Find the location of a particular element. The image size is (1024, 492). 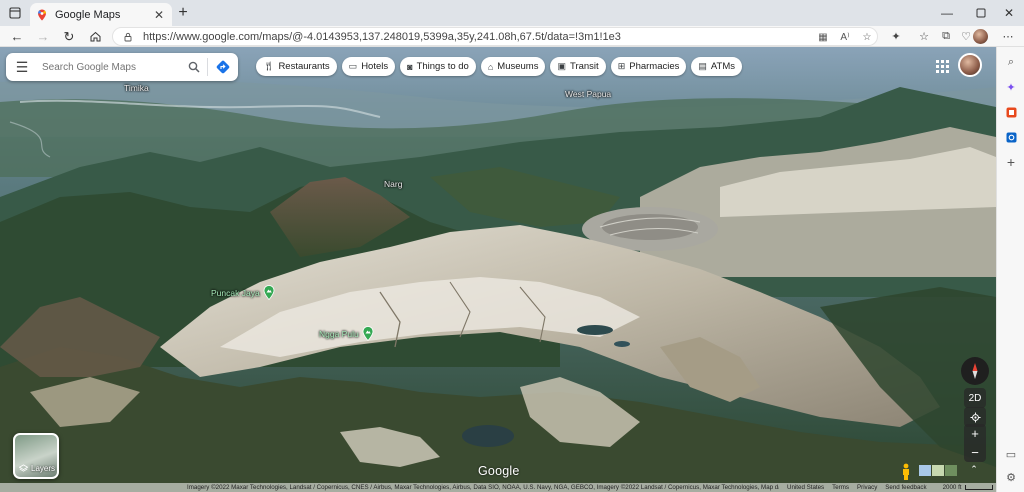

collections-icon: ⧉ is located at coordinates (946, 36).